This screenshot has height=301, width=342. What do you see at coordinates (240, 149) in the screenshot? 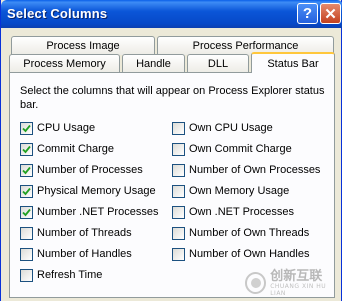
I see `checkbox-label: Own Commit Charge` at bounding box center [240, 149].